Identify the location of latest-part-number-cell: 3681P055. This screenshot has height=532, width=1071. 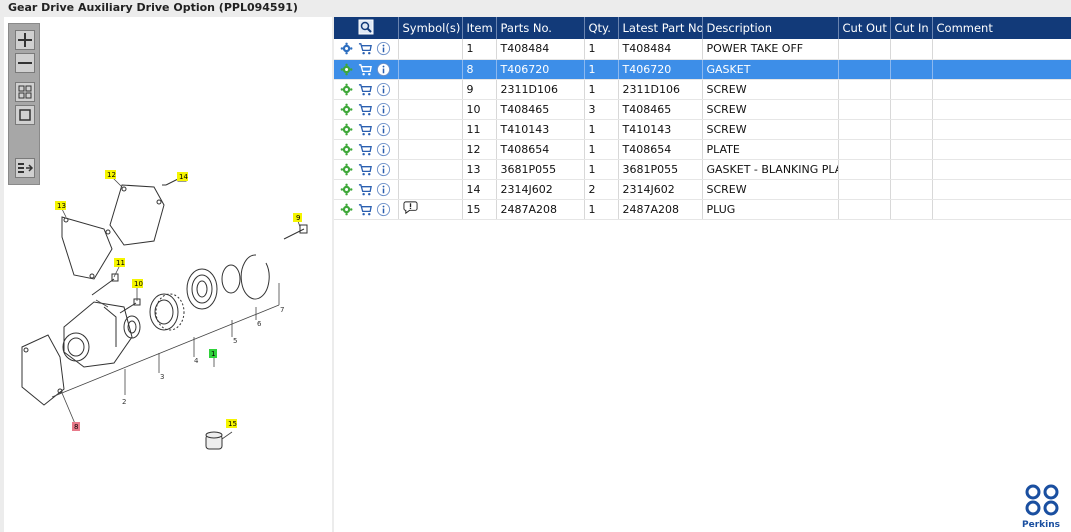
(660, 169).